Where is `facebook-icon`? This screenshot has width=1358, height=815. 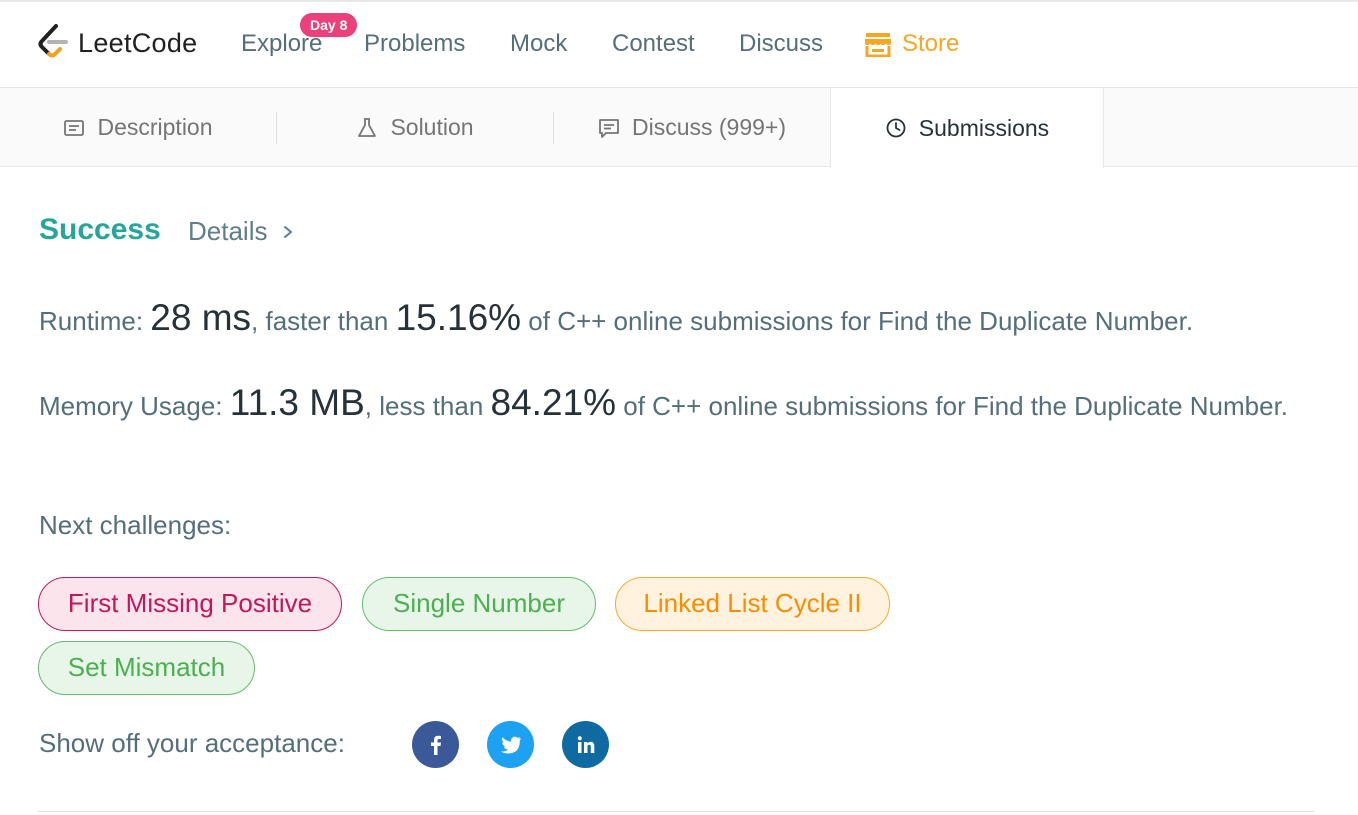
facebook-icon is located at coordinates (435, 745).